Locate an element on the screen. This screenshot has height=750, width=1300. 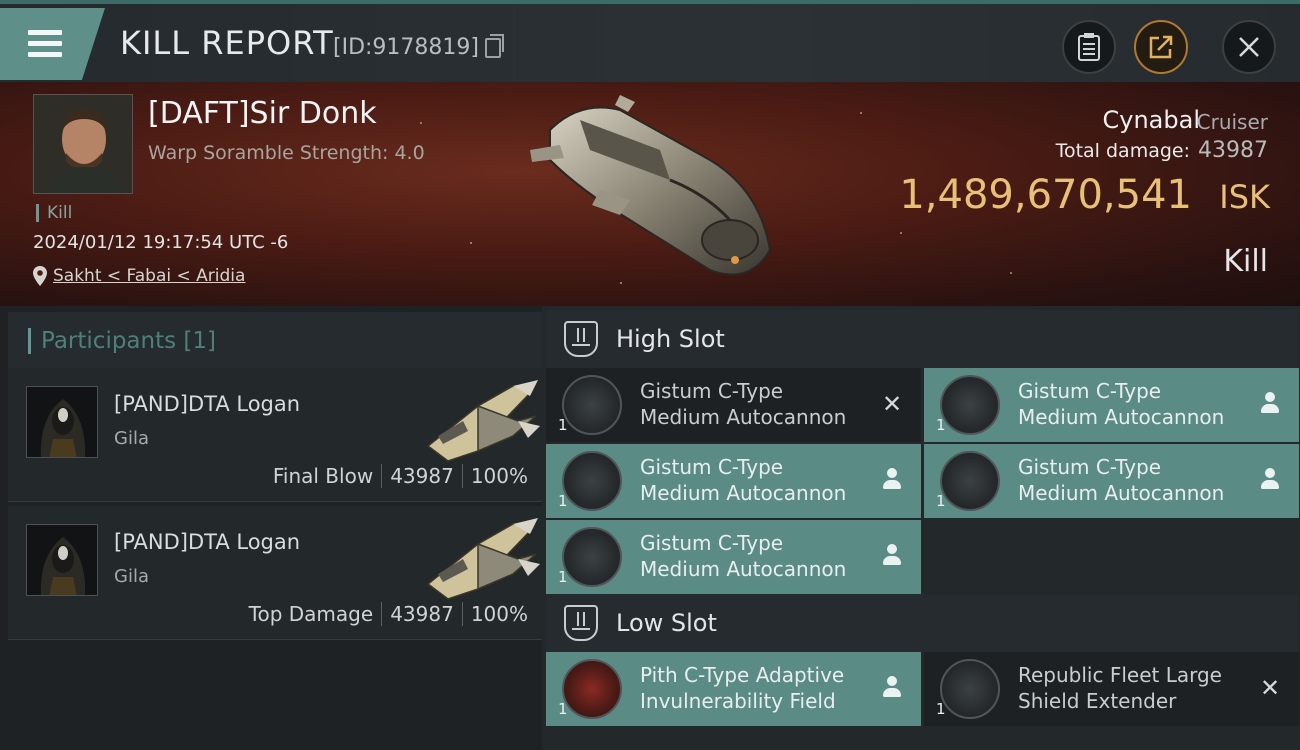
share-button is located at coordinates (1161, 47).